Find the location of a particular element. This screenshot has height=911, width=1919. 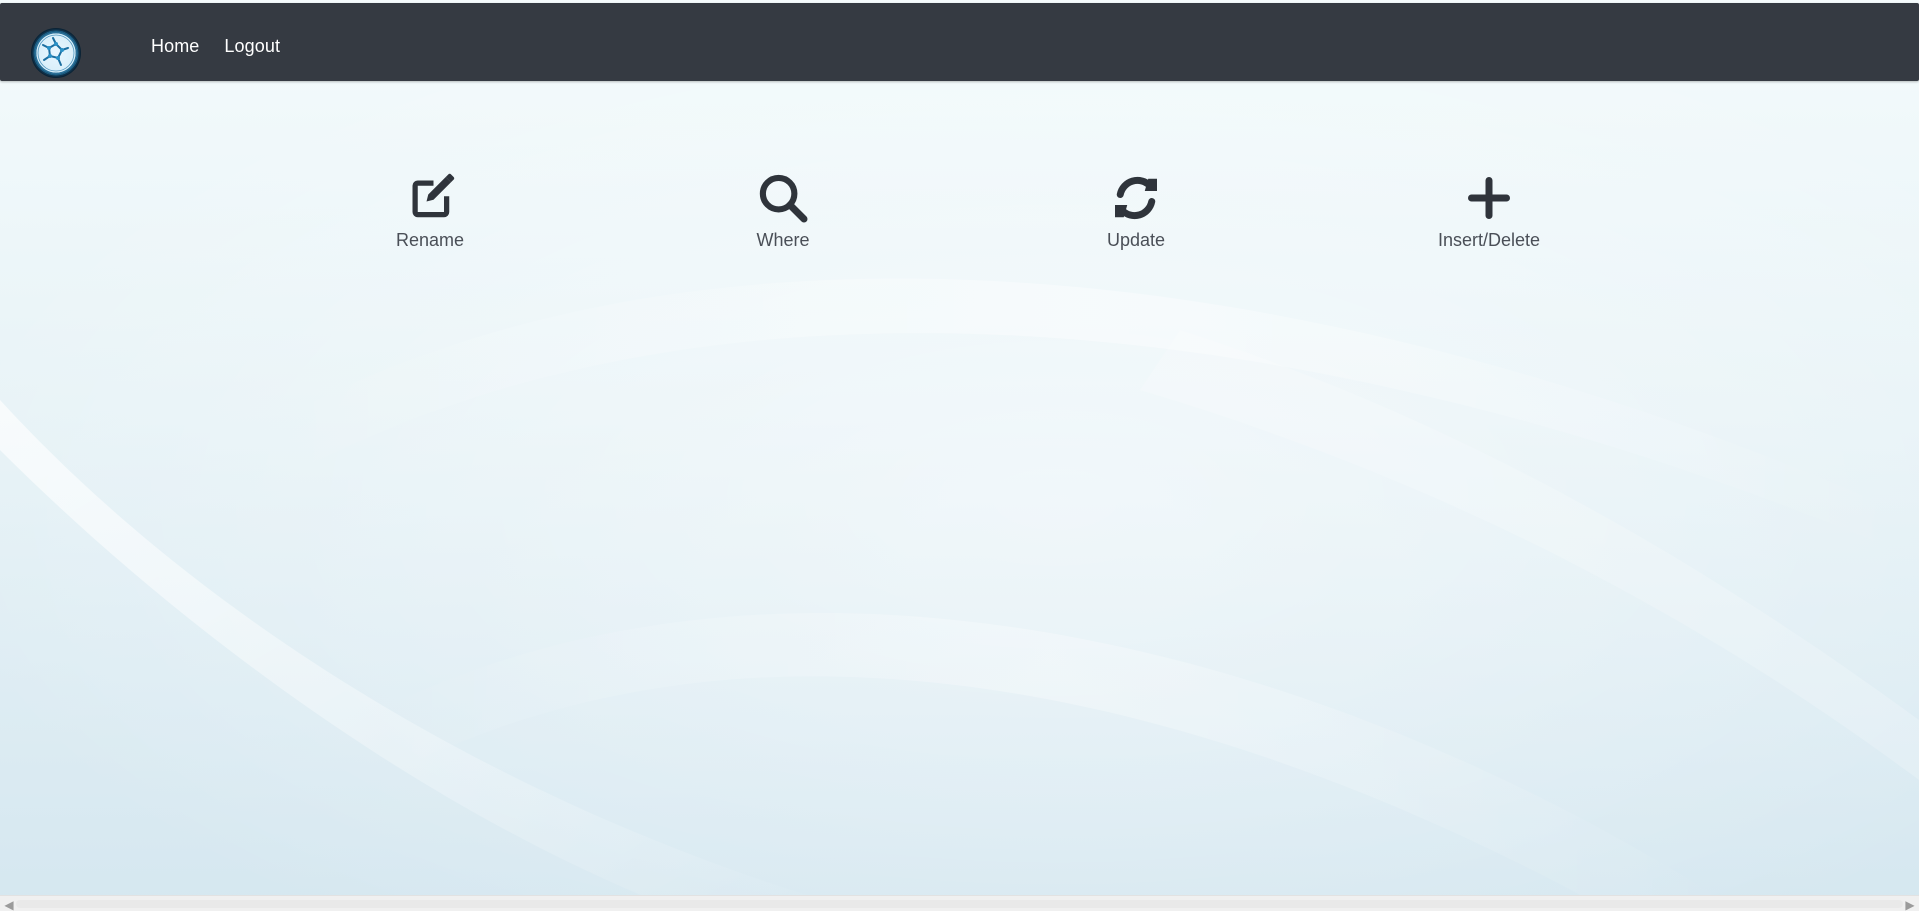

rename-action: Rename is located at coordinates (430, 220).